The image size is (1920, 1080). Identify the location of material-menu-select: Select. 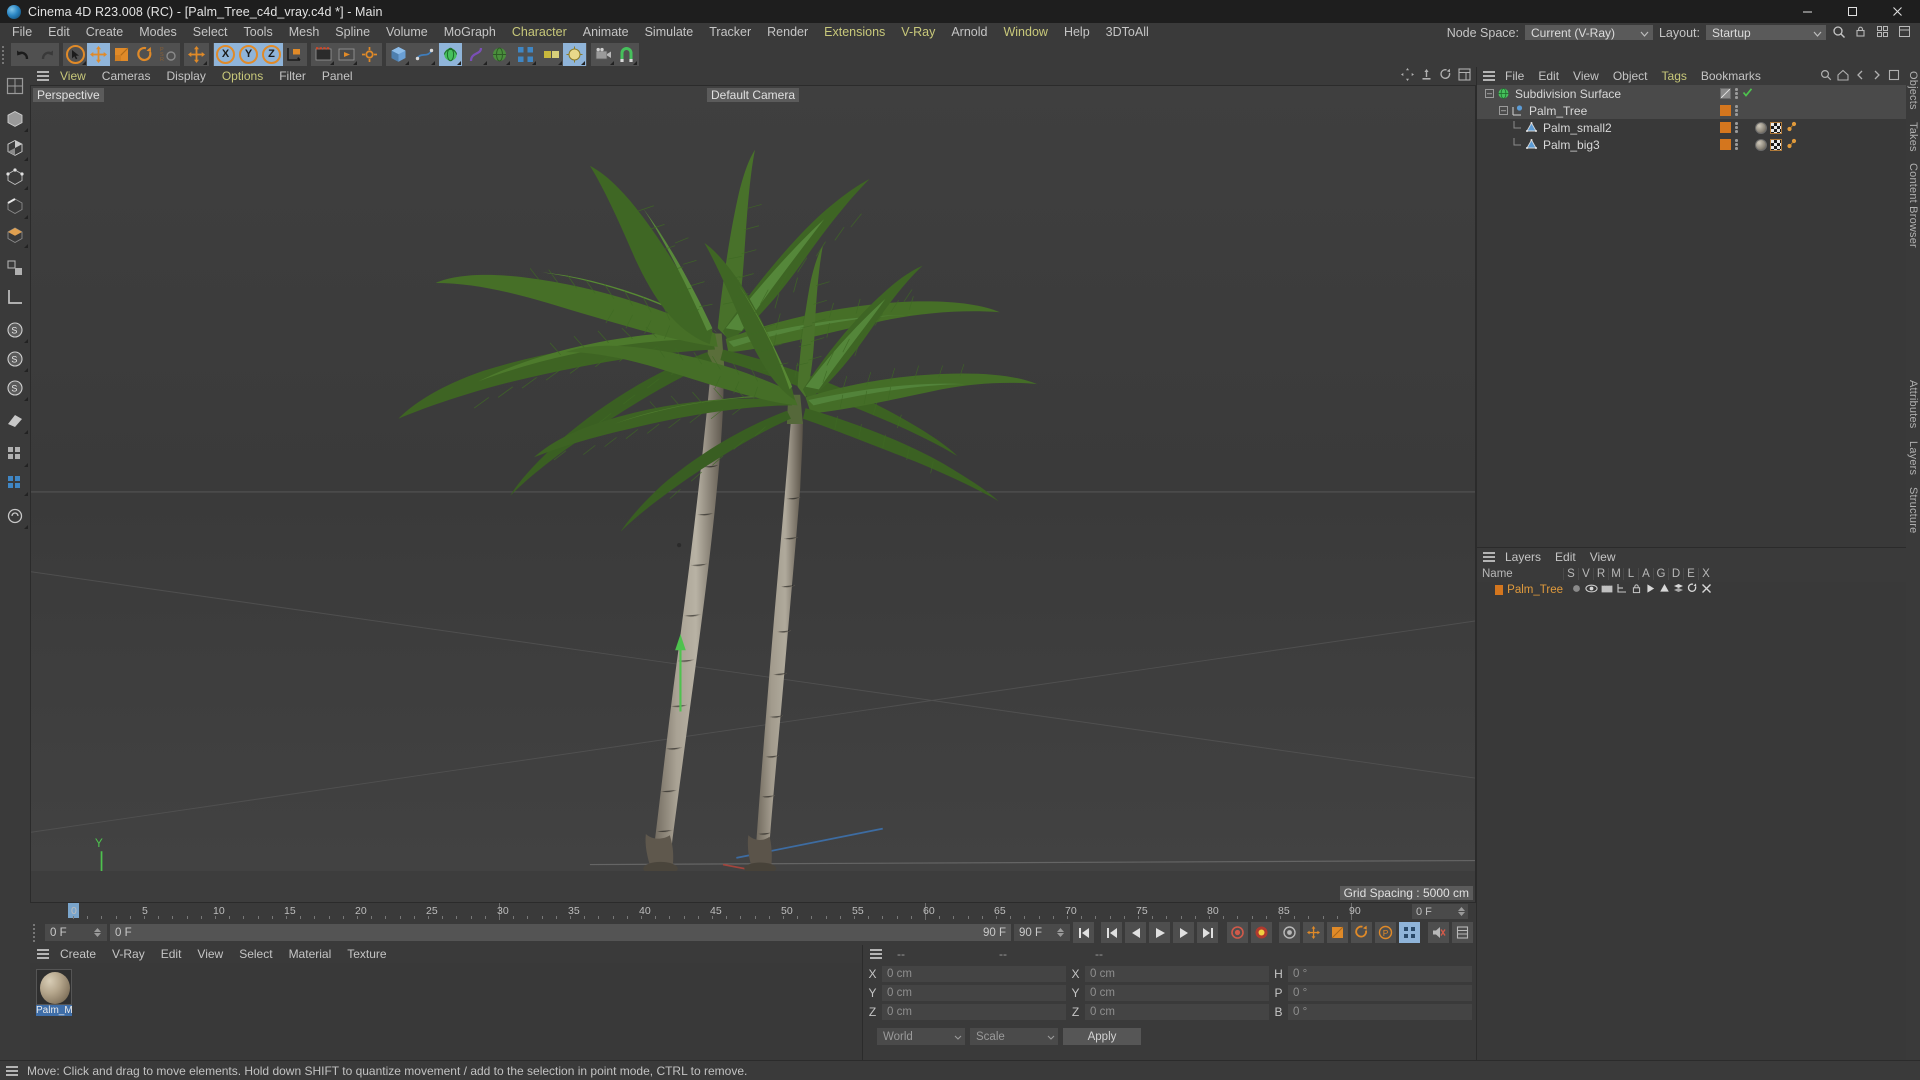
(255, 954).